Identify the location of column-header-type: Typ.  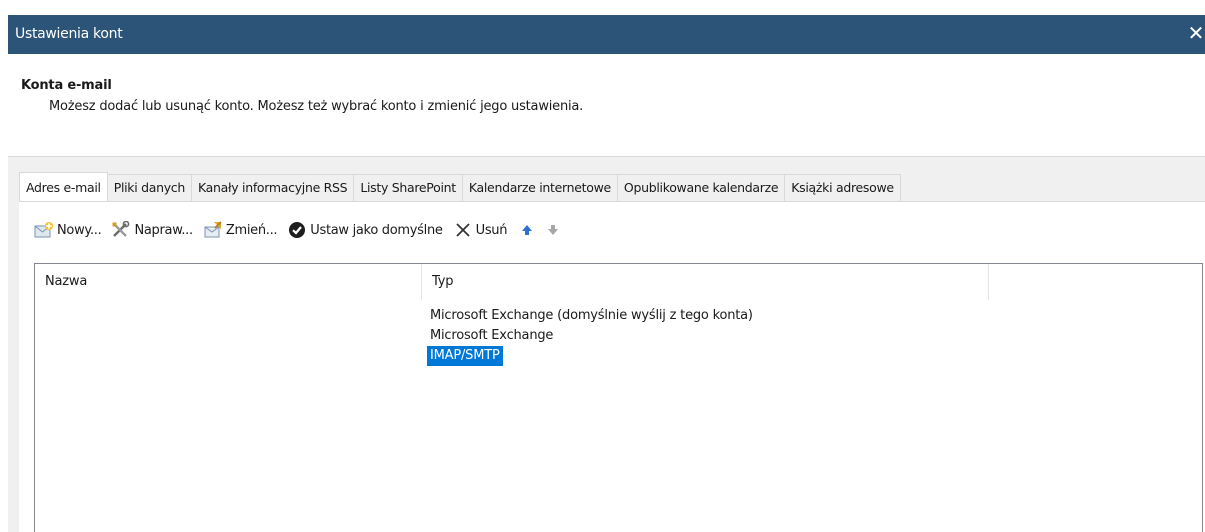
(705, 282).